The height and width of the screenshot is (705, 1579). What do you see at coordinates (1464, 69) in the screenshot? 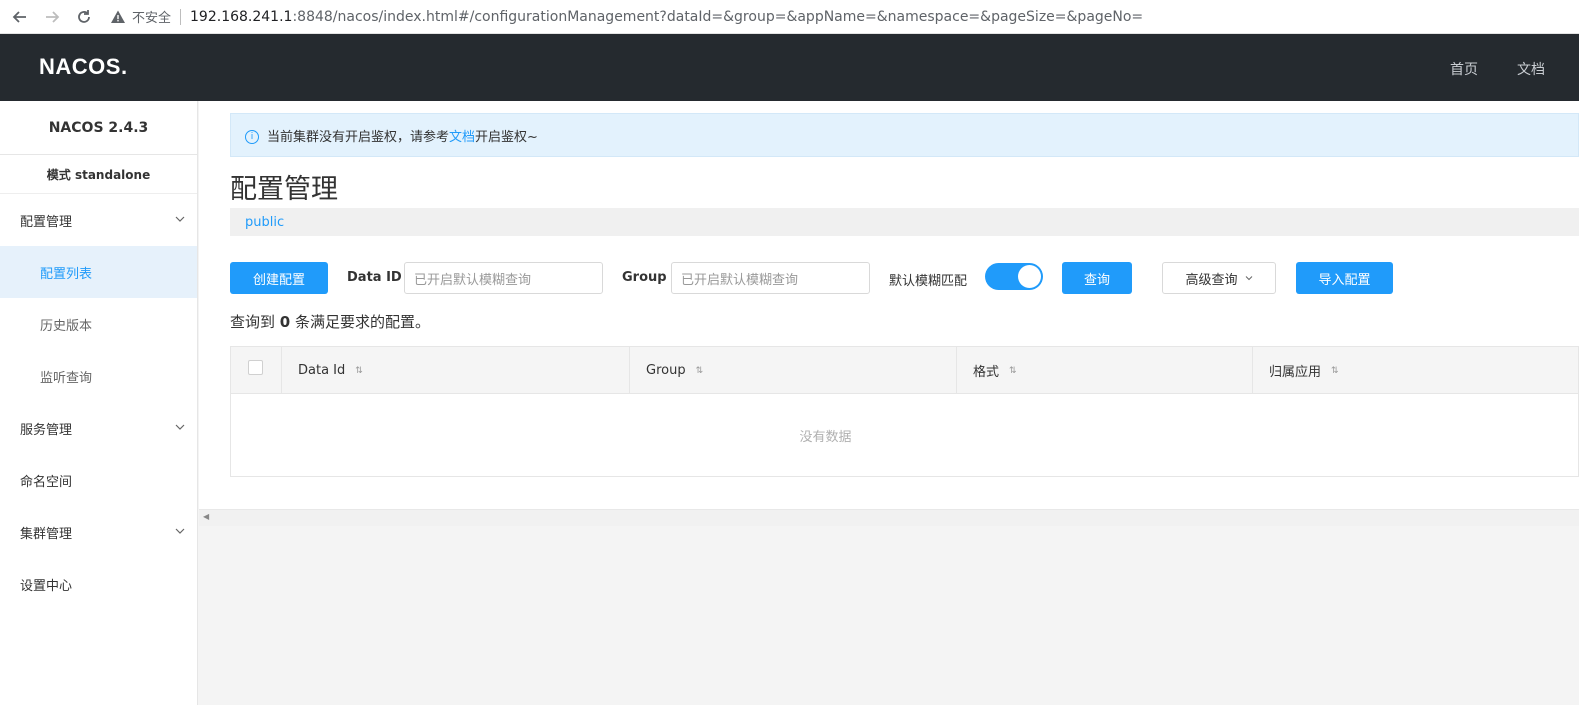
I see `nav-home-link: 首页` at bounding box center [1464, 69].